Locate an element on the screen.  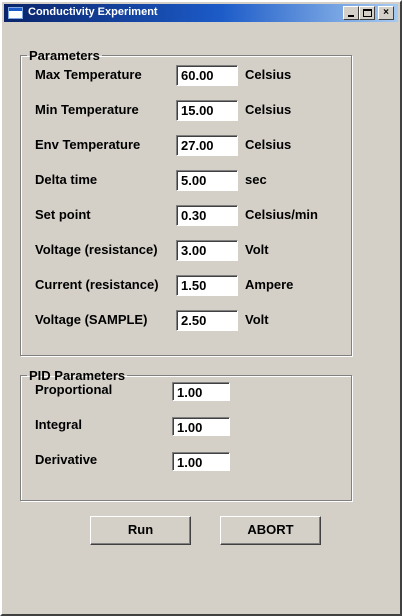
current-resistance-unit: Ampere is located at coordinates (269, 284).